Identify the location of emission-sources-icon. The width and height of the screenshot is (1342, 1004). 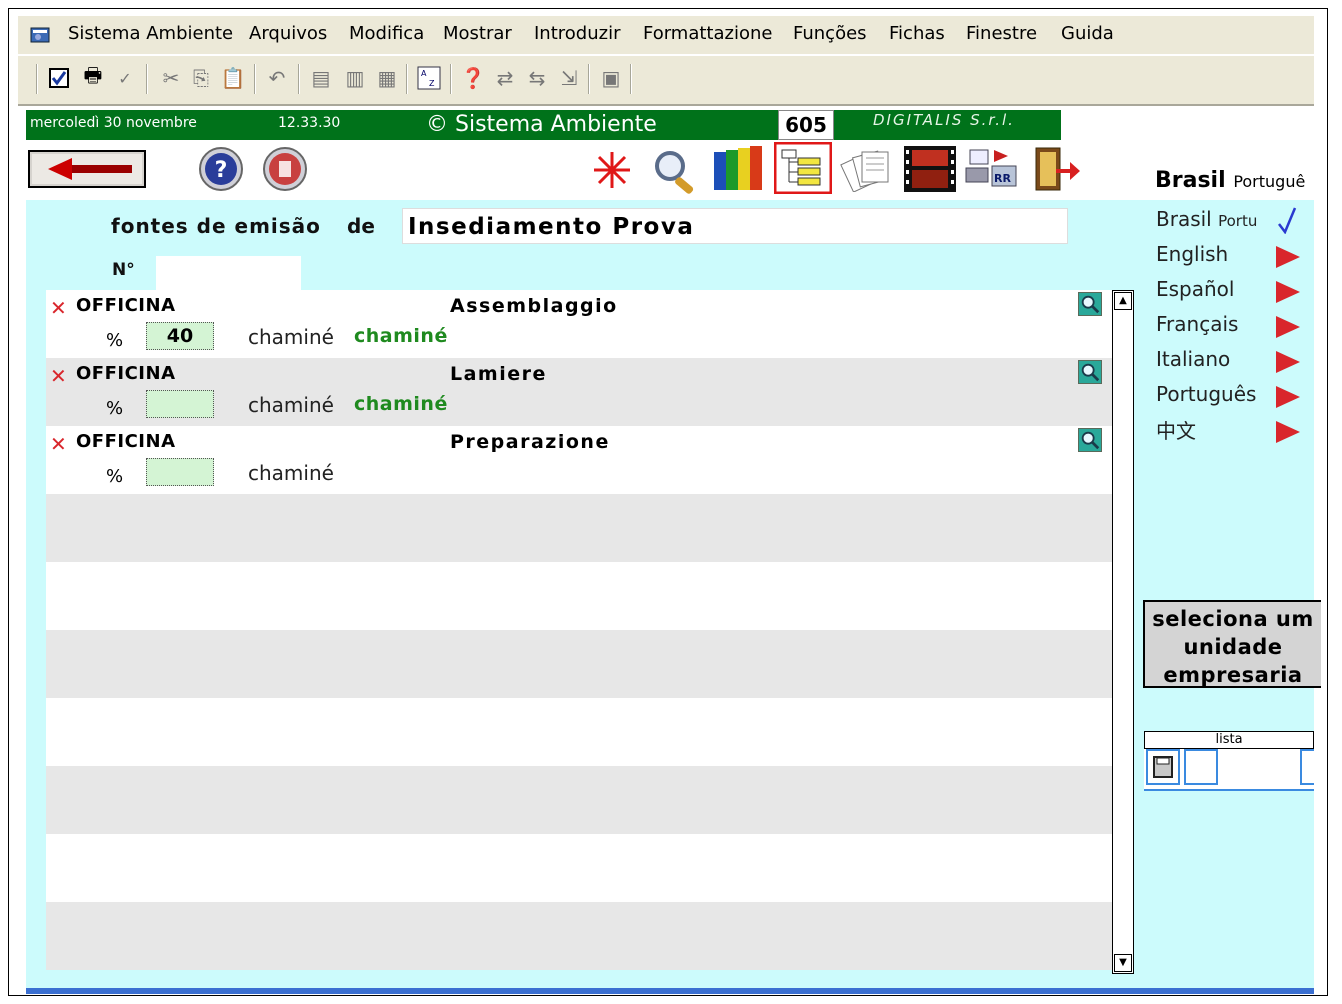
(803, 168).